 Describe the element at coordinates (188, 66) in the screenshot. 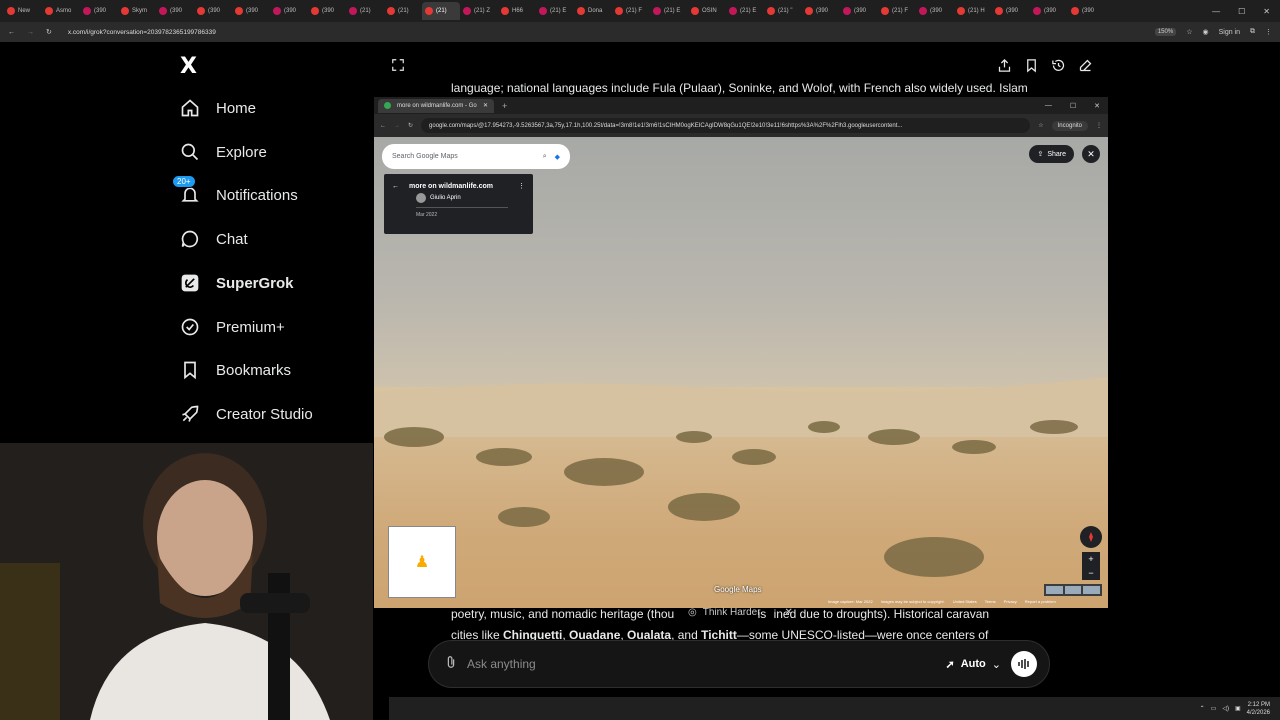

I see `x-logo: X` at that location.